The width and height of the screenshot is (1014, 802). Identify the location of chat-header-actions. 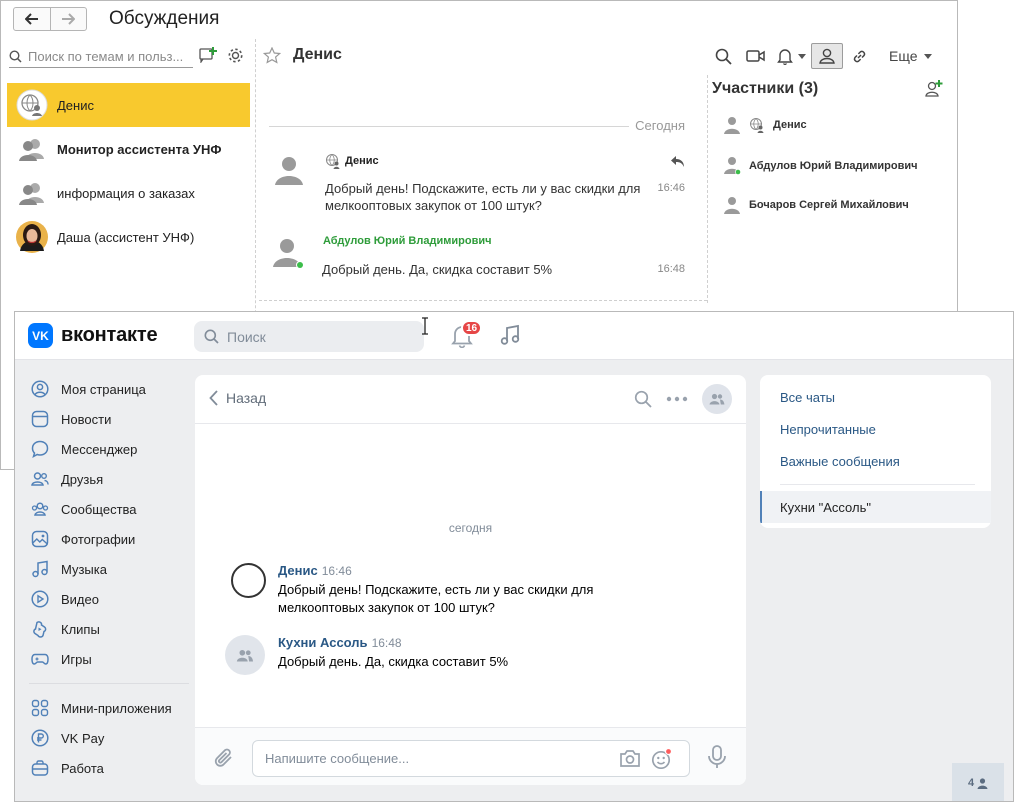
(683, 399).